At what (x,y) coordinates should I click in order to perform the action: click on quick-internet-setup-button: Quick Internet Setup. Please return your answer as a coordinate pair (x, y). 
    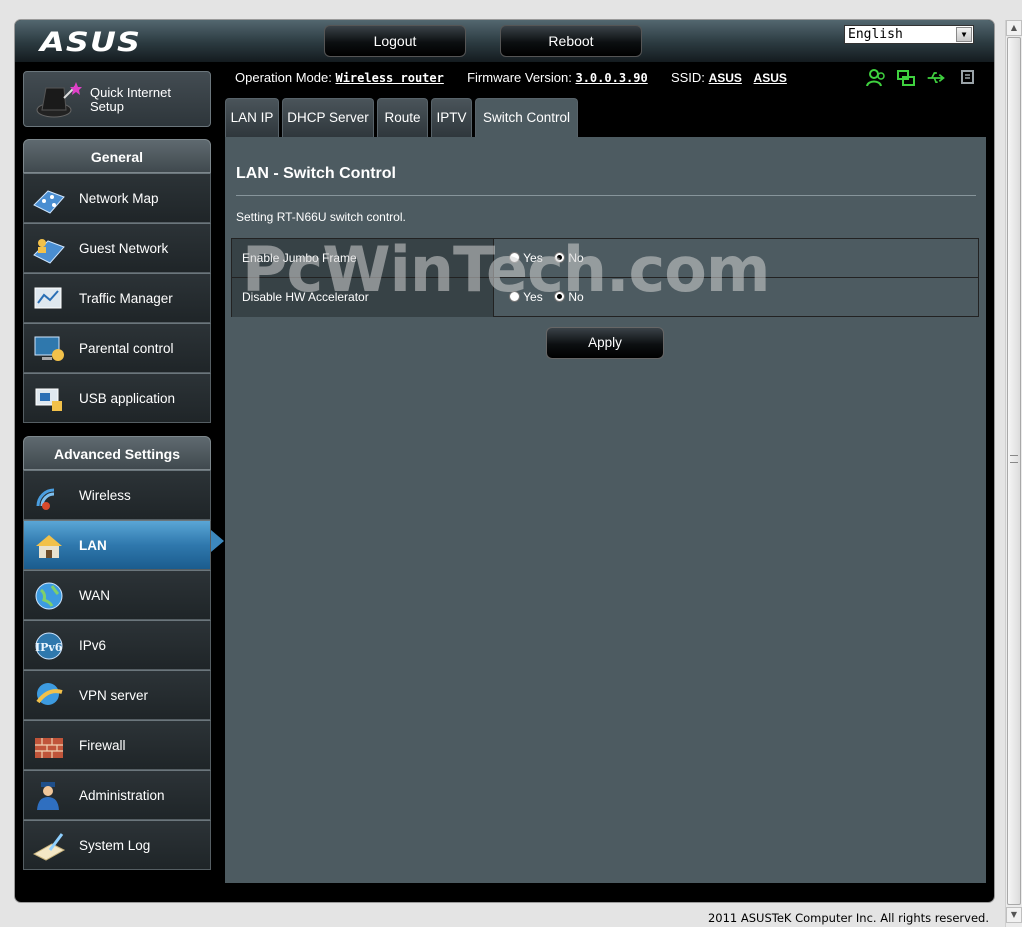
    Looking at the image, I should click on (117, 99).